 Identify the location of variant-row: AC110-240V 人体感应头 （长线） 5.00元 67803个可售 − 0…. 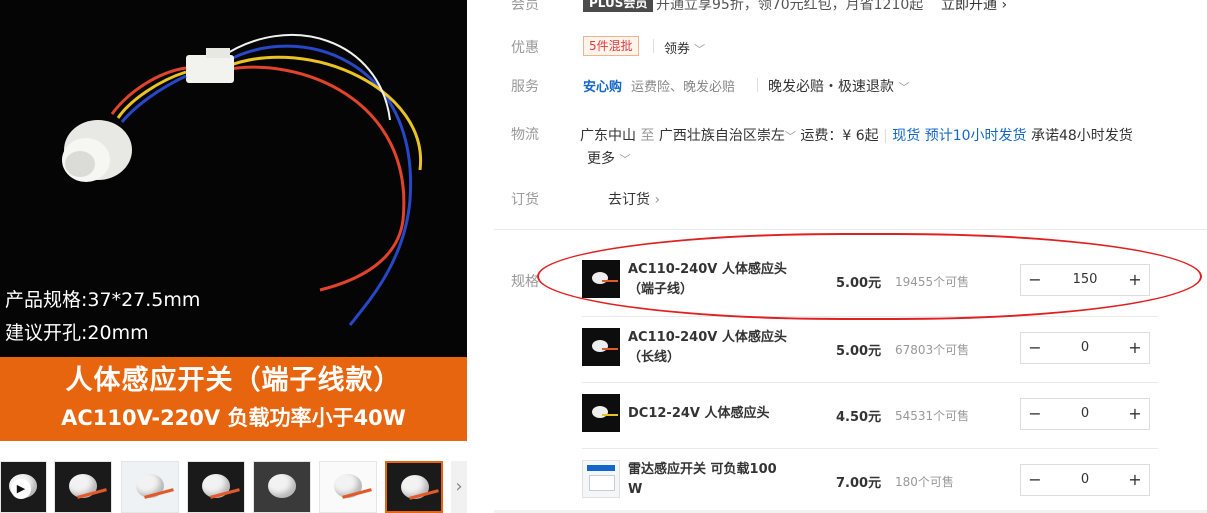
(872, 348).